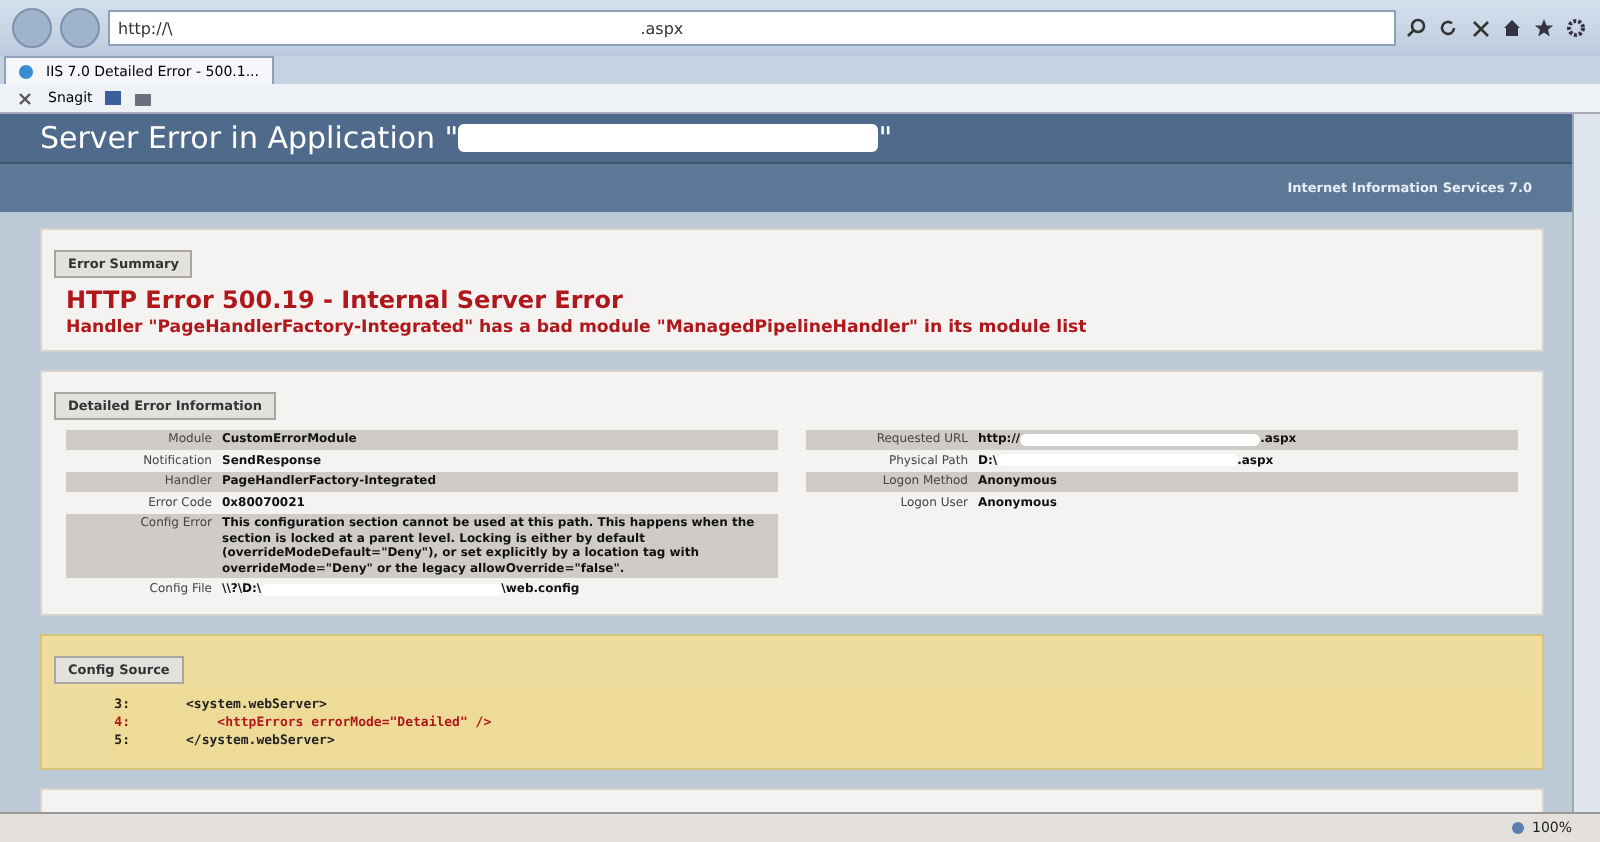 Image resolution: width=1600 pixels, height=842 pixels. I want to click on zoom-icon, so click(1517, 828).